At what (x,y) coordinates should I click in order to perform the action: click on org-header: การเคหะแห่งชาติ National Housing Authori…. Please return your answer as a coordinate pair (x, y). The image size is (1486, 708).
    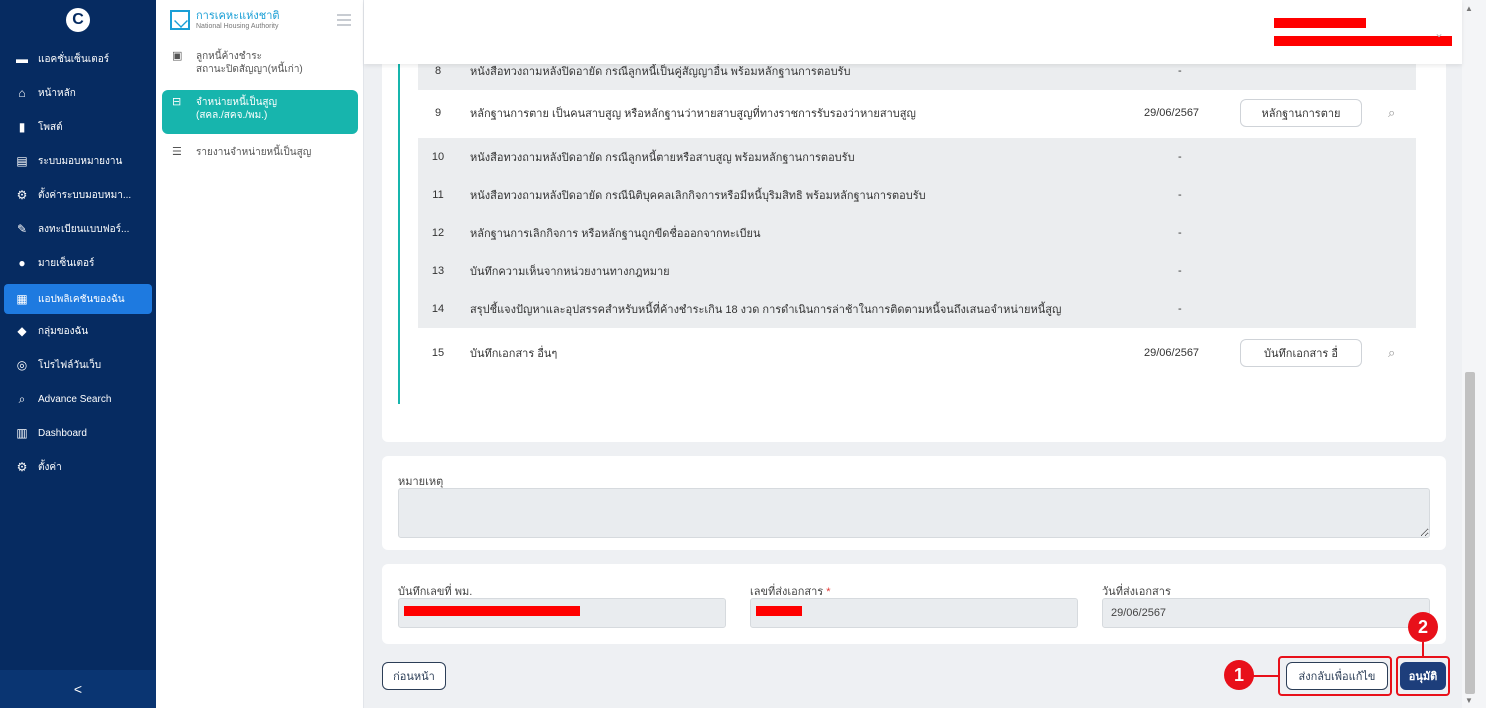
    Looking at the image, I should click on (259, 20).